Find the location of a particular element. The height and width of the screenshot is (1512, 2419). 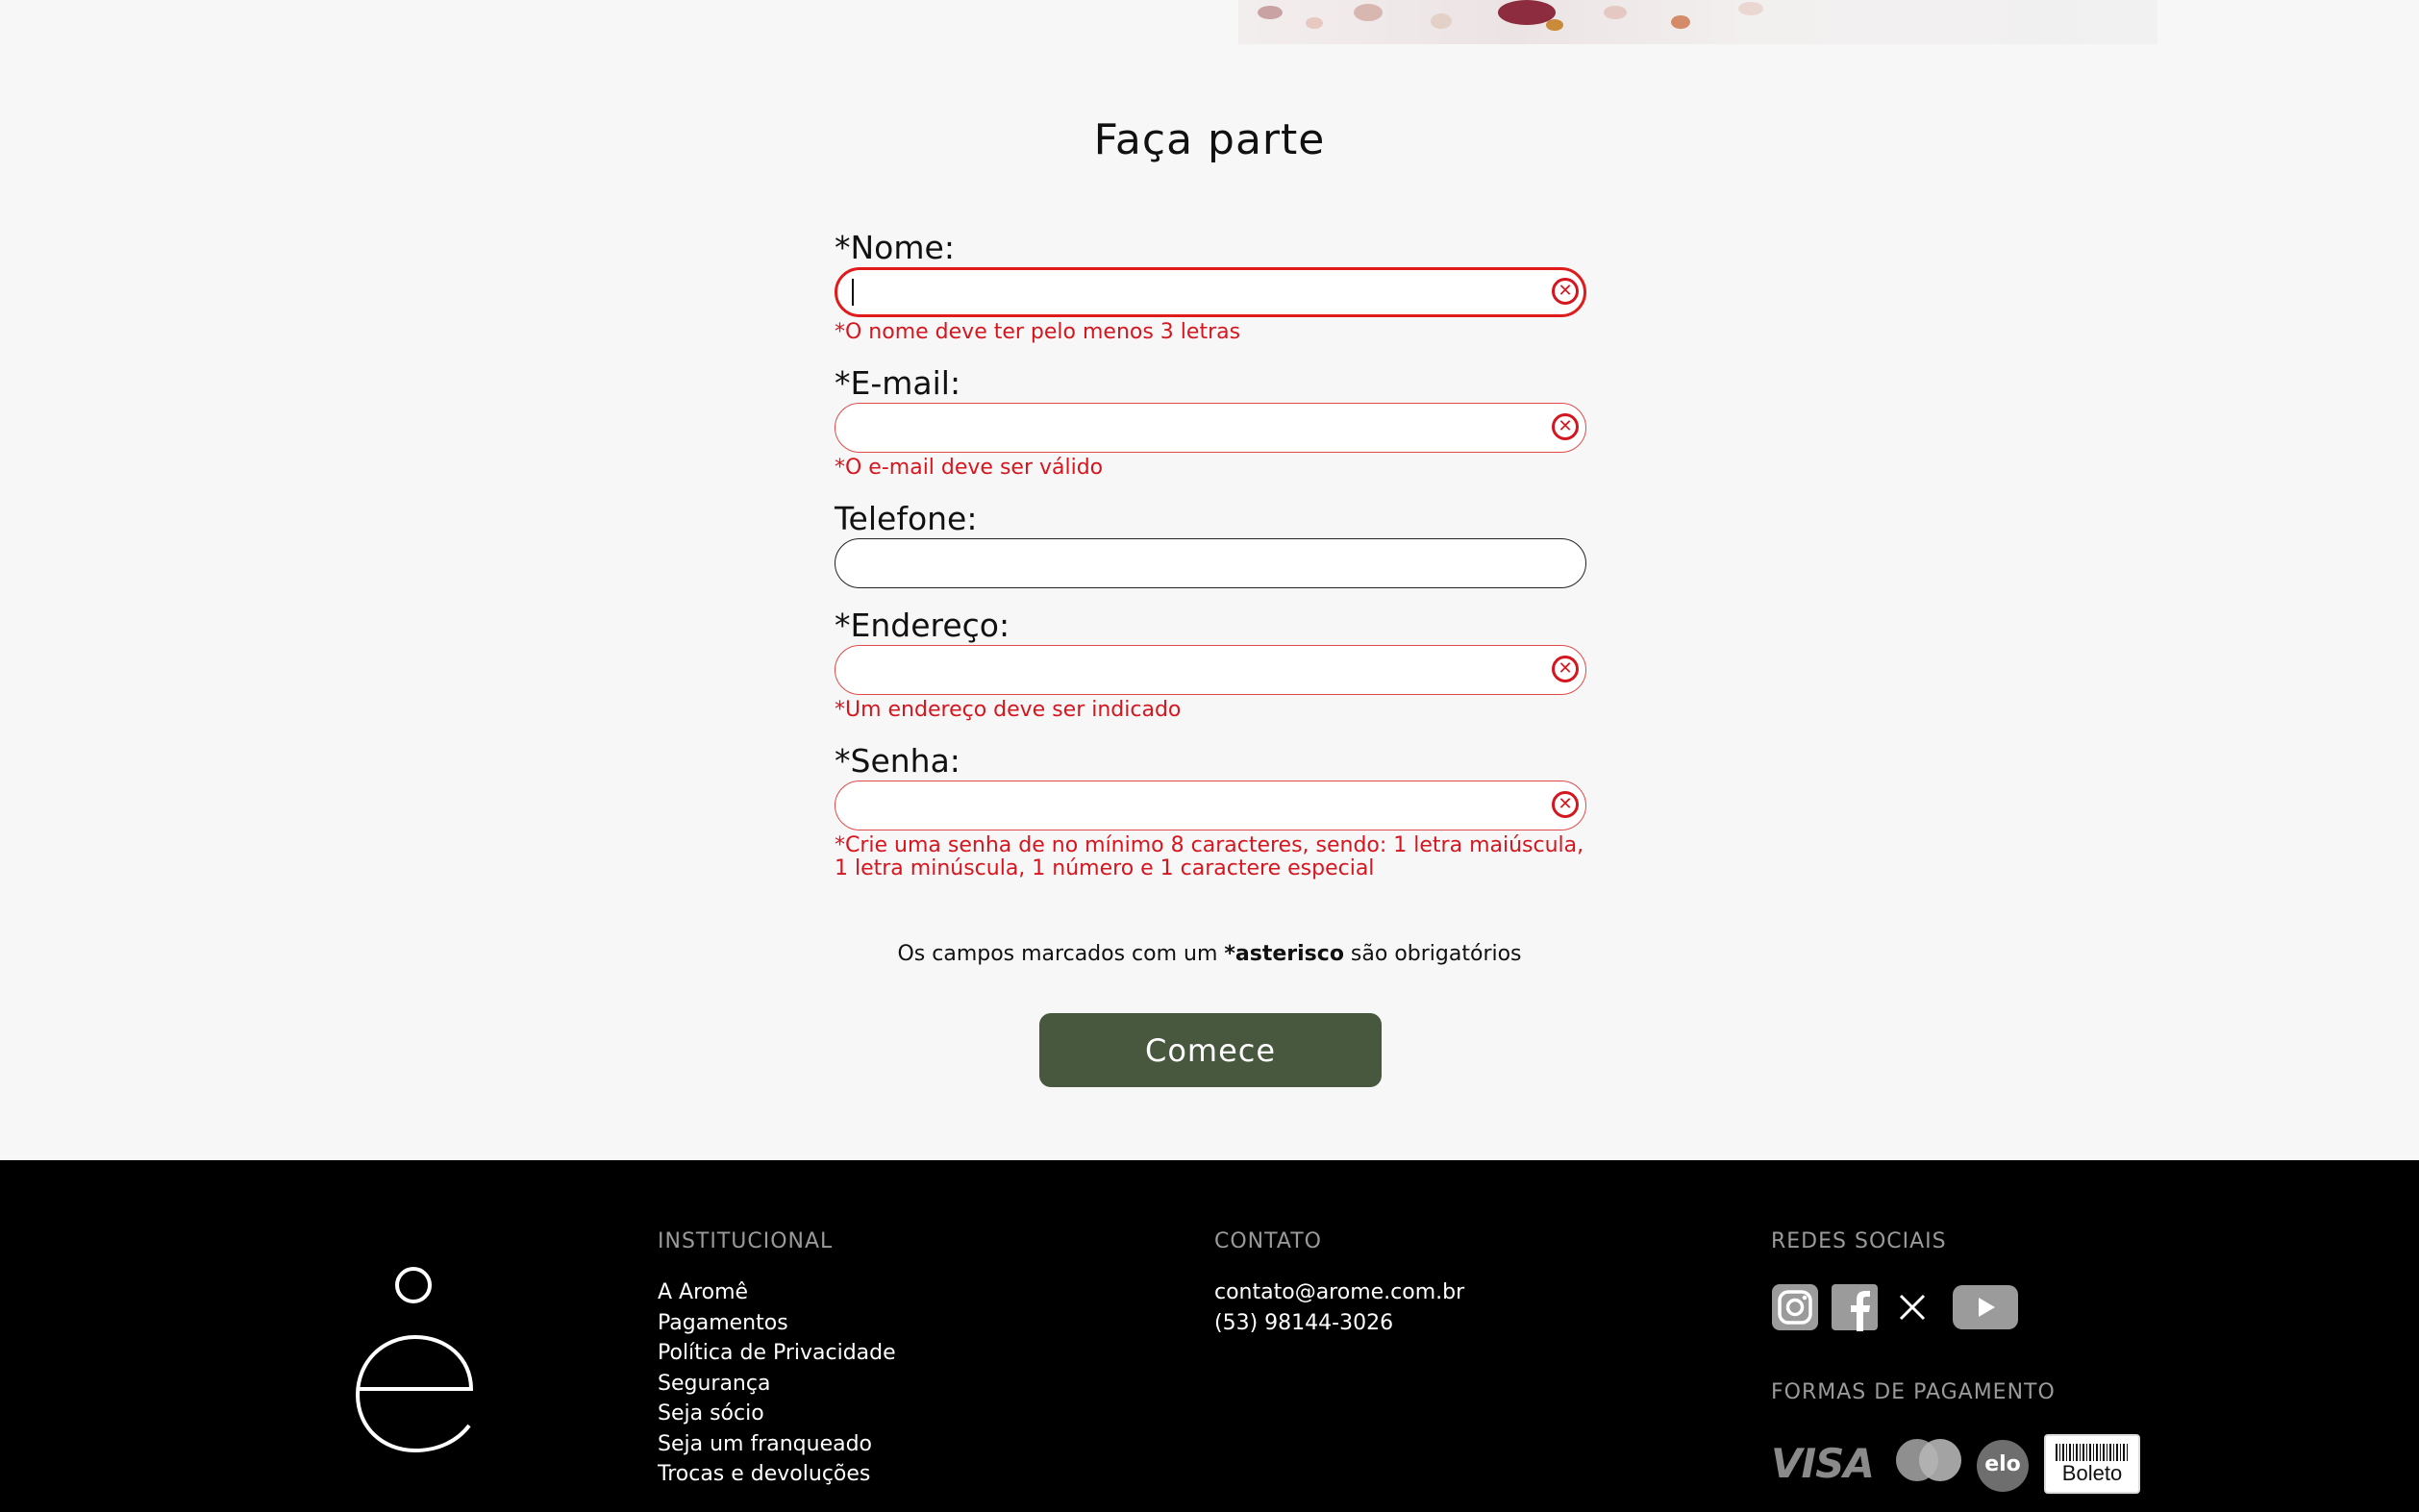

phone-input is located at coordinates (1210, 563).